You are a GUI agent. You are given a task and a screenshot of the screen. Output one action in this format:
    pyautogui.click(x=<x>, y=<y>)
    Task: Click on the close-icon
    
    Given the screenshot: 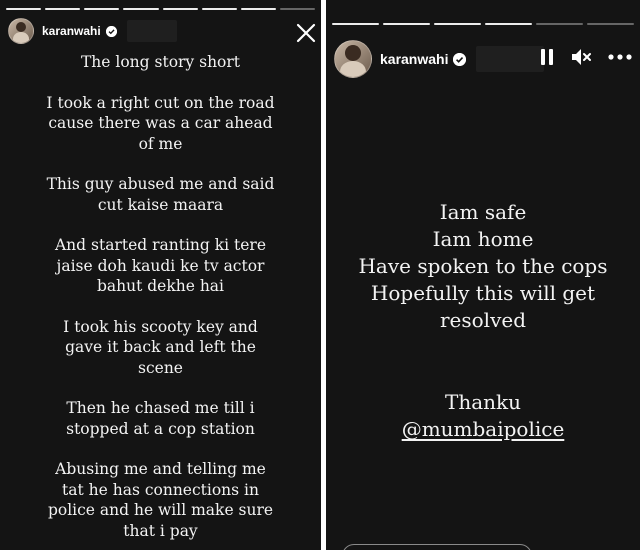 What is the action you would take?
    pyautogui.click(x=306, y=33)
    